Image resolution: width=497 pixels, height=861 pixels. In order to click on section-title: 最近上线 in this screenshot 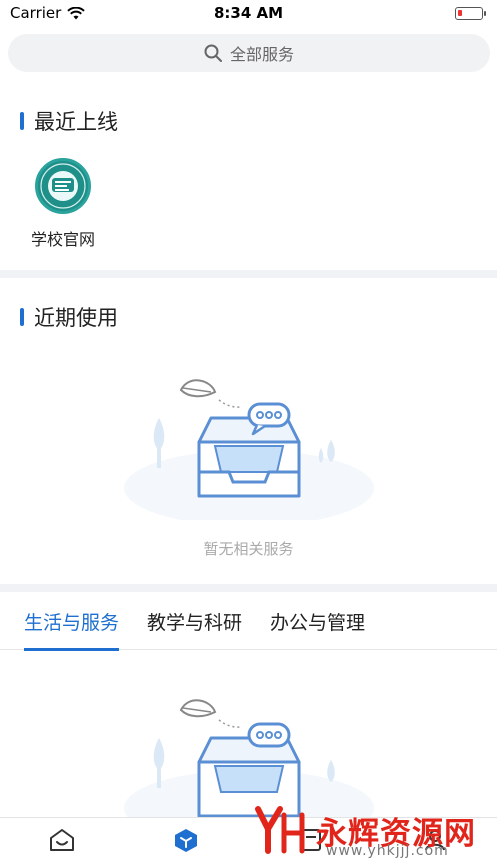, I will do `click(76, 122)`.